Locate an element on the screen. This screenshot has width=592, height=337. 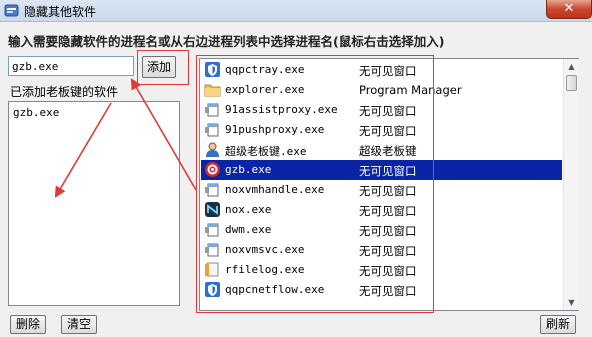
refresh-button: 刷新 is located at coordinates (558, 324).